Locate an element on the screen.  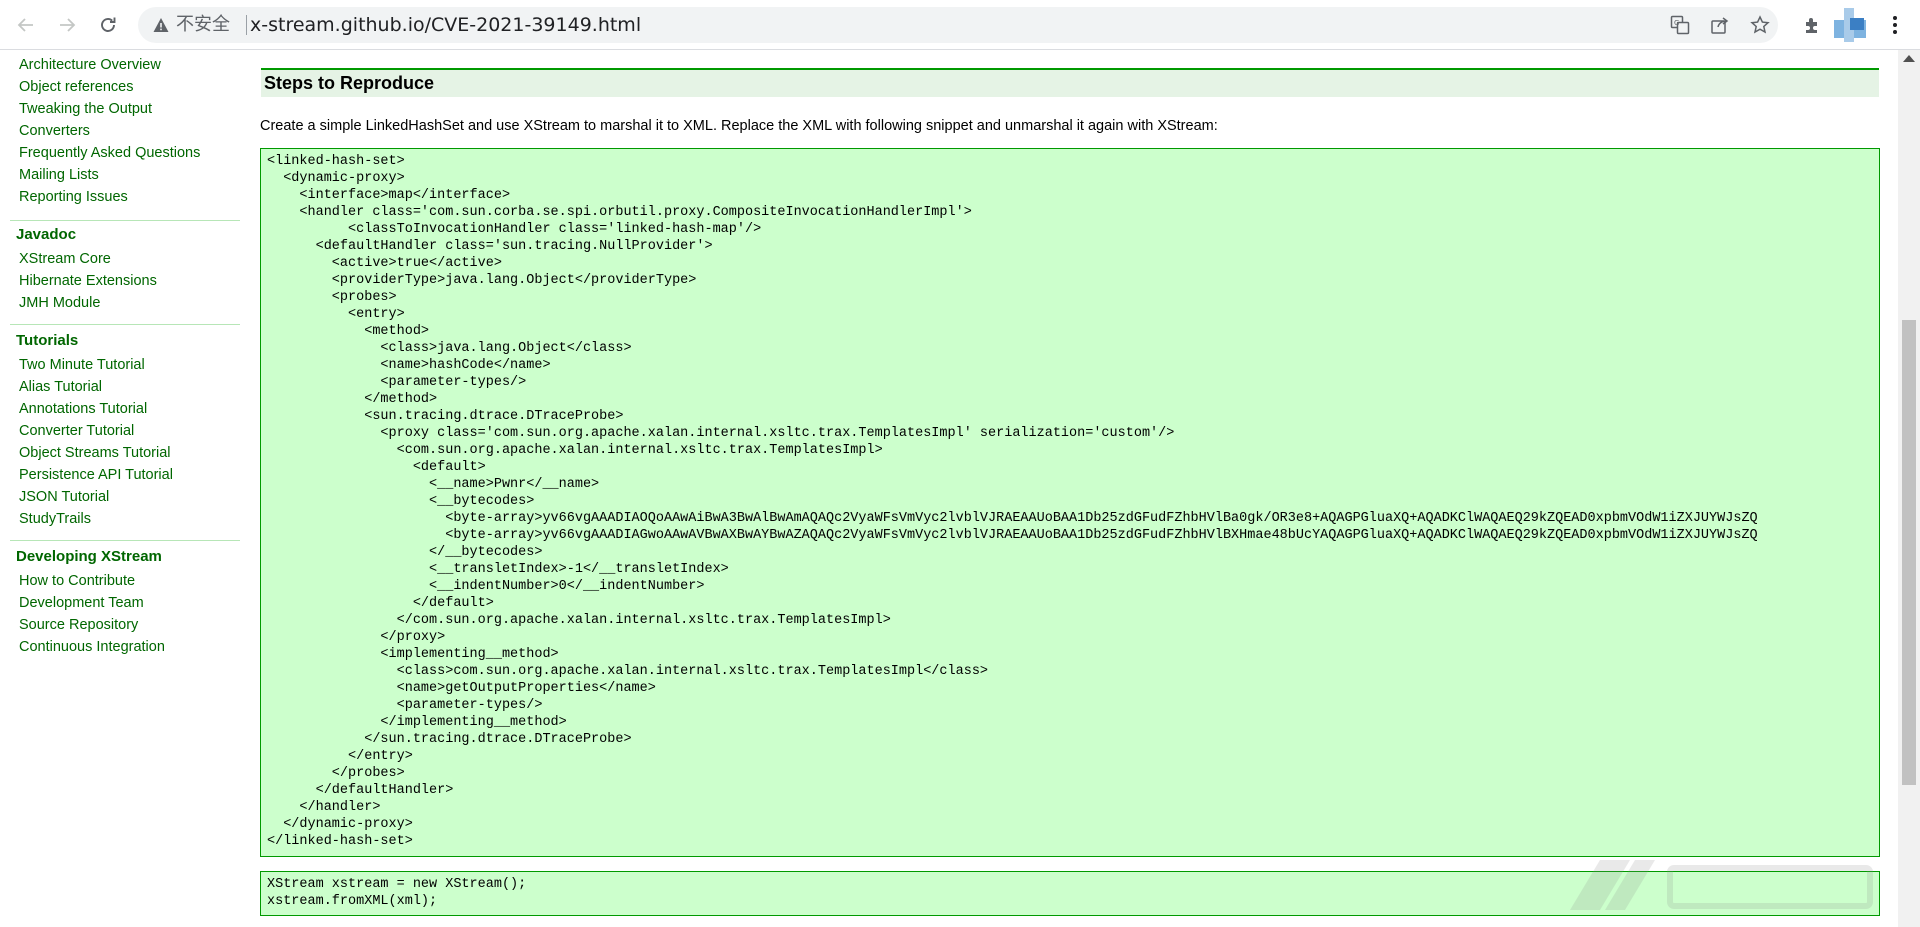
warning-triangle-icon is located at coordinates (161, 25).